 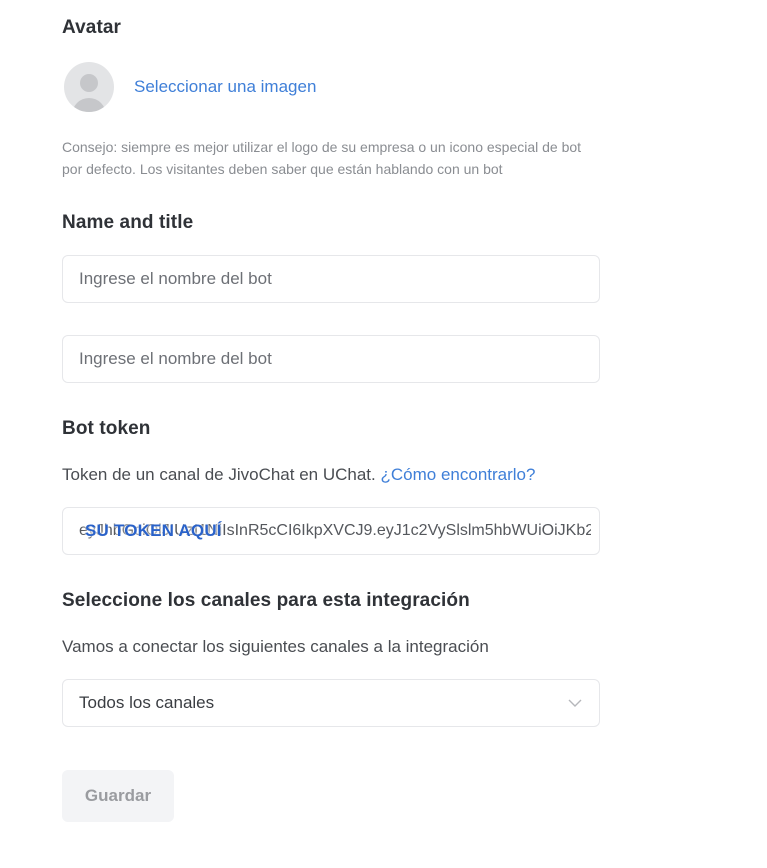 I want to click on bot-title-field, so click(x=331, y=359).